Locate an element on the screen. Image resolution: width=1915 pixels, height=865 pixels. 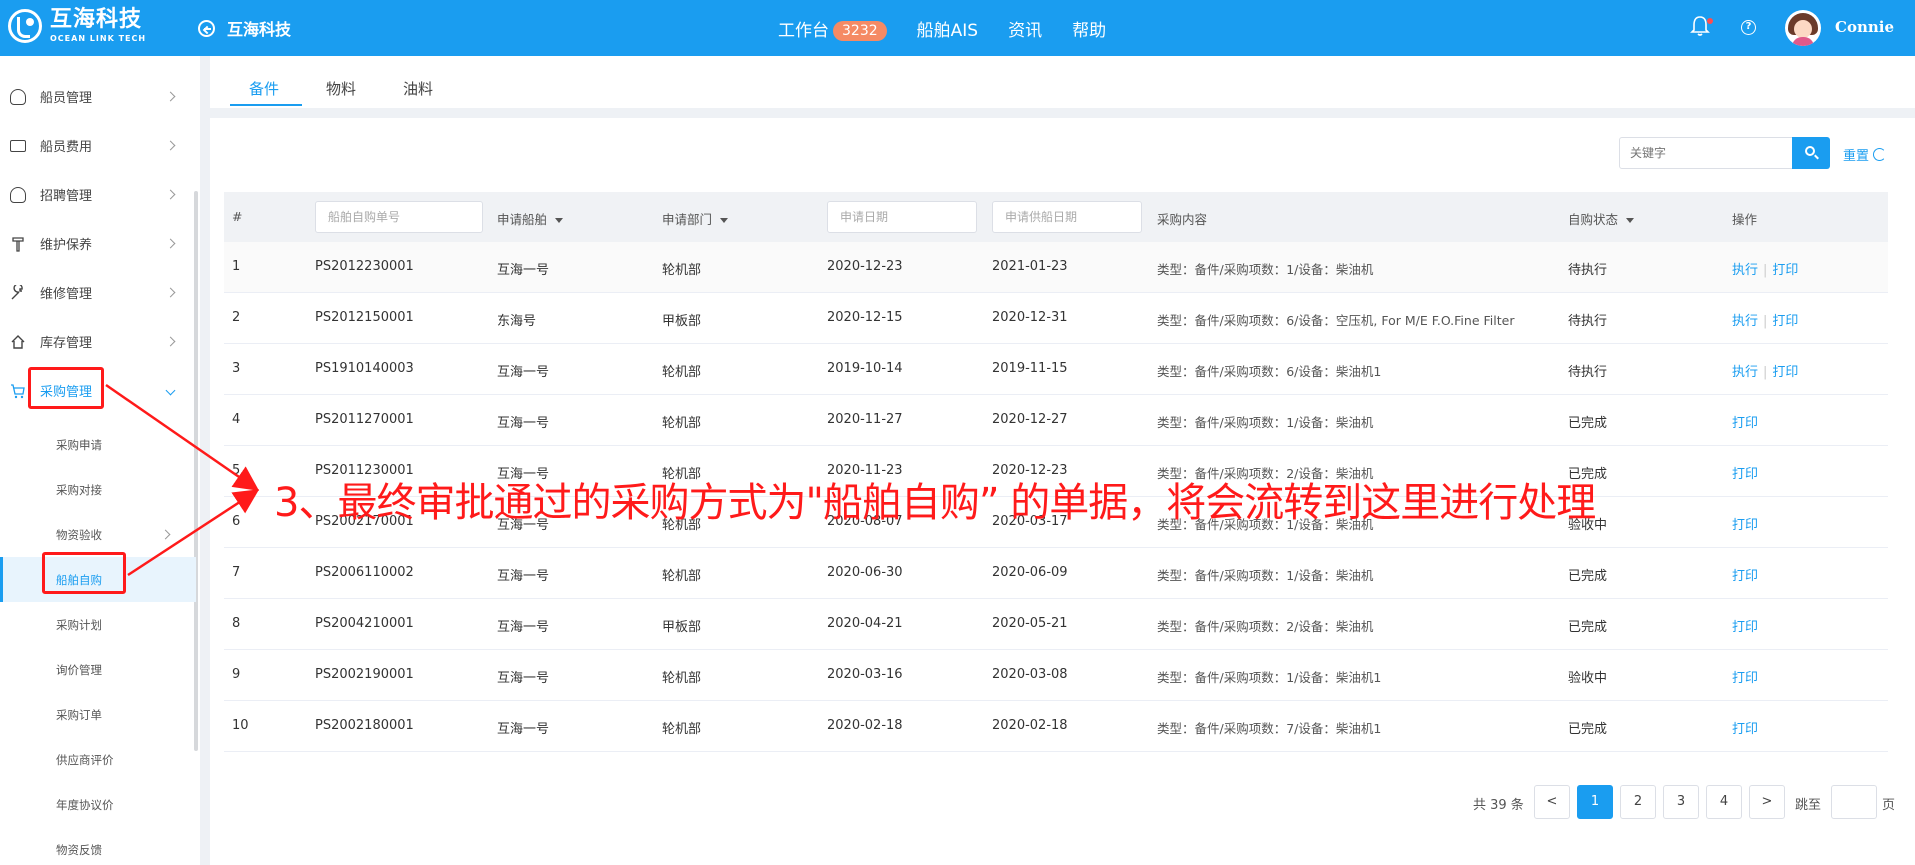
sidebar-item-repair: 维修管理 is located at coordinates (95, 292).